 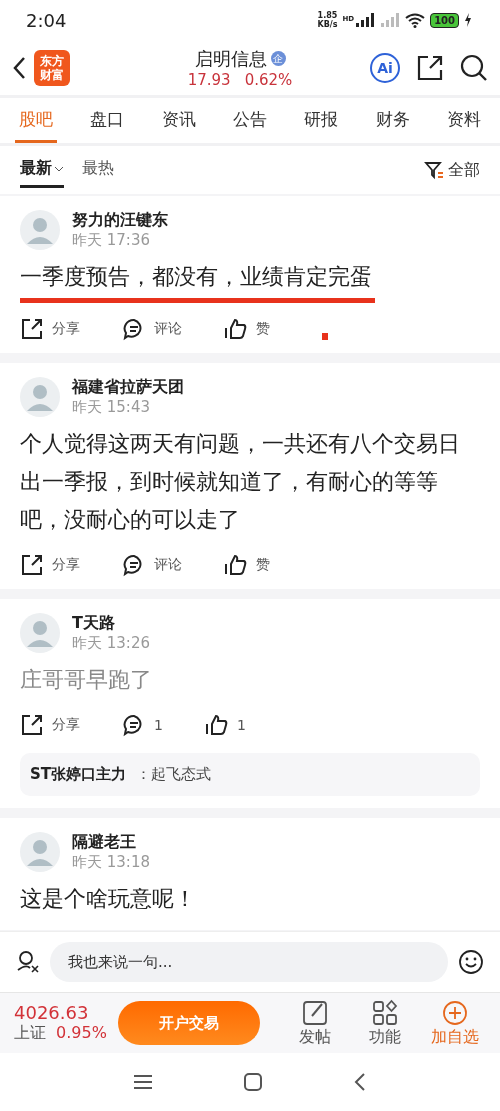 I want to click on sort-tab: 最新, so click(x=42, y=170).